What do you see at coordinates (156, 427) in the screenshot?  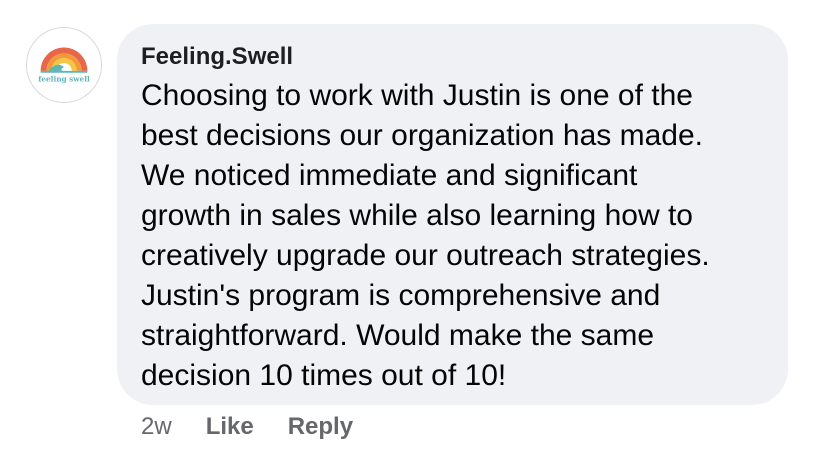 I see `comment-timestamp: 2w` at bounding box center [156, 427].